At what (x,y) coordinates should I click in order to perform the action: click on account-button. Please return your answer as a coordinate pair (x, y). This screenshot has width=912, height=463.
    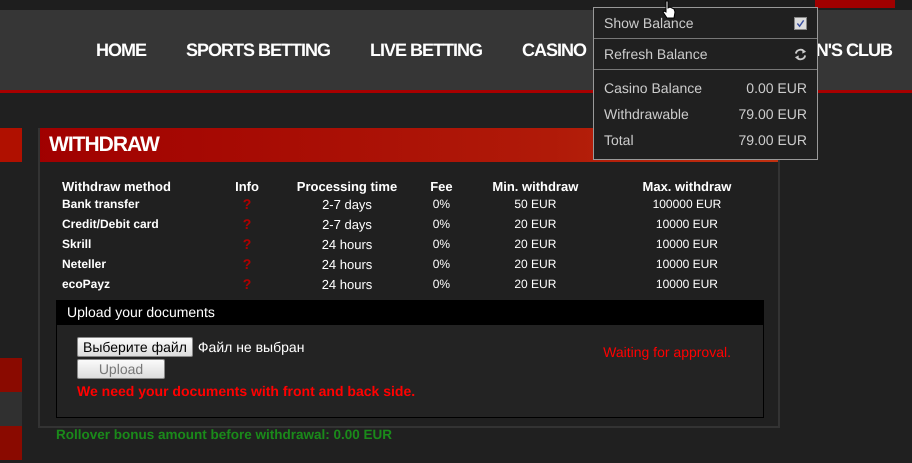
    Looking at the image, I should click on (855, 4).